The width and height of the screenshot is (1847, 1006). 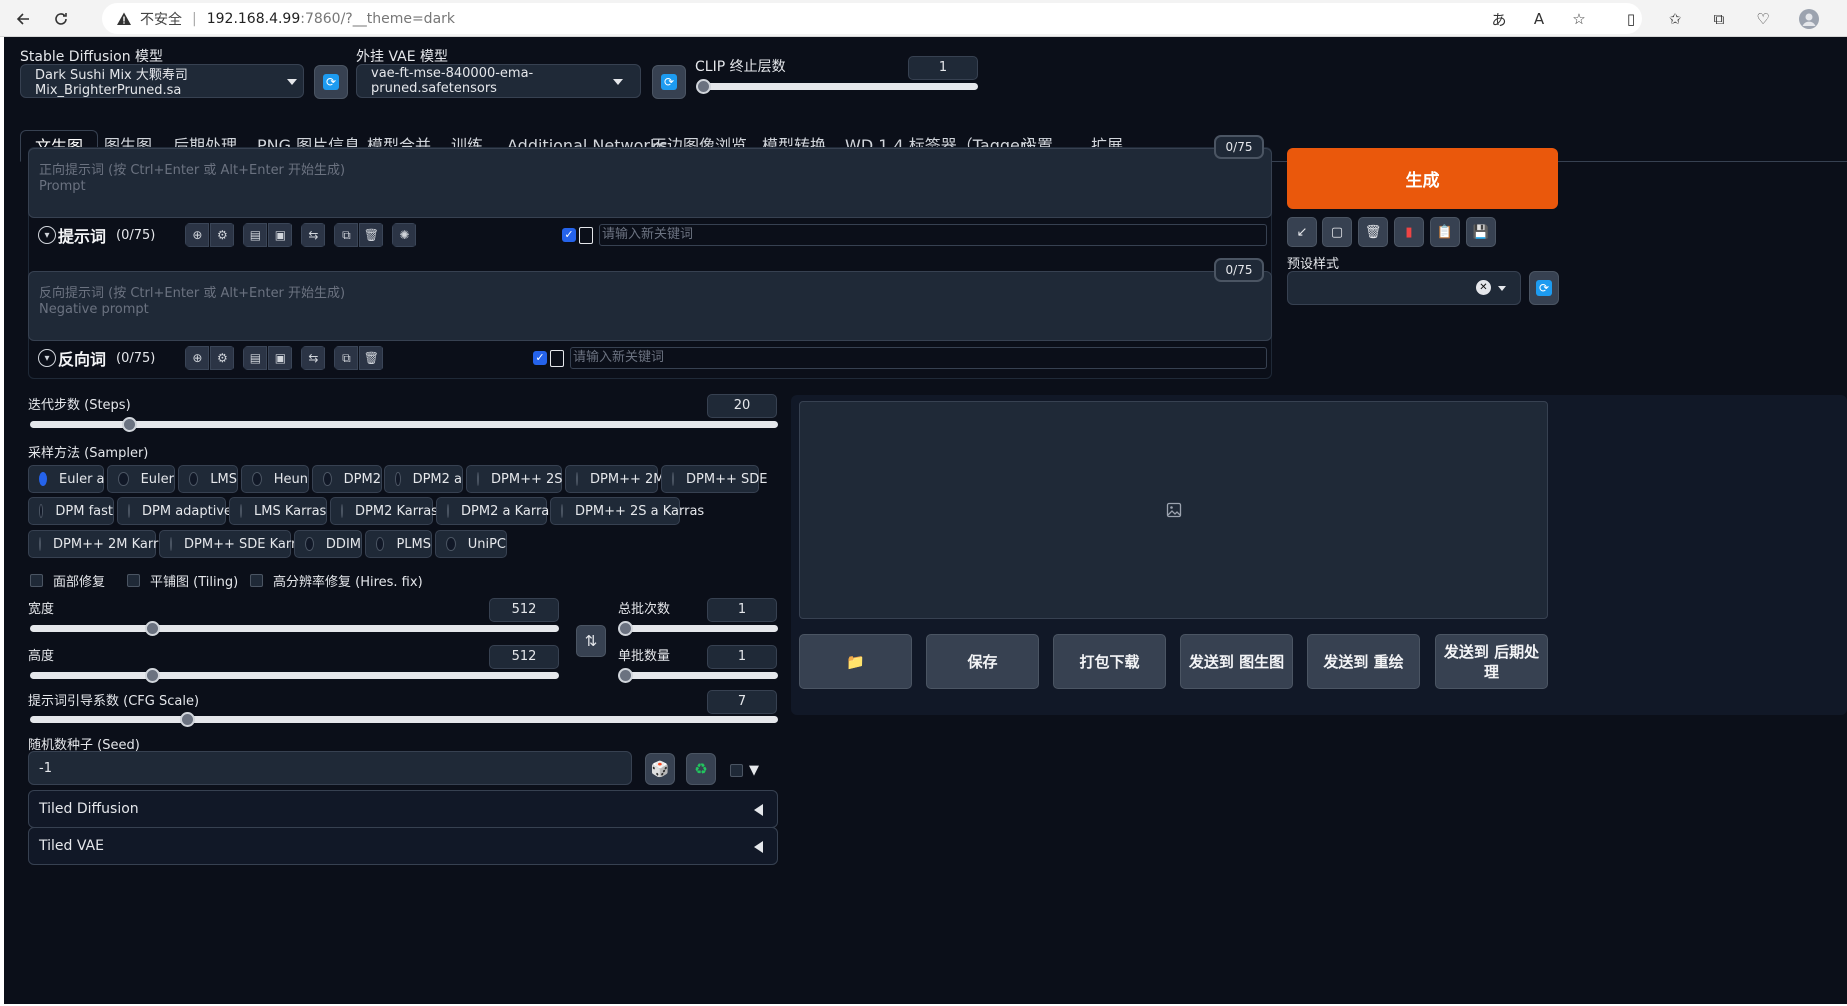 What do you see at coordinates (524, 610) in the screenshot?
I see `width-input: 512` at bounding box center [524, 610].